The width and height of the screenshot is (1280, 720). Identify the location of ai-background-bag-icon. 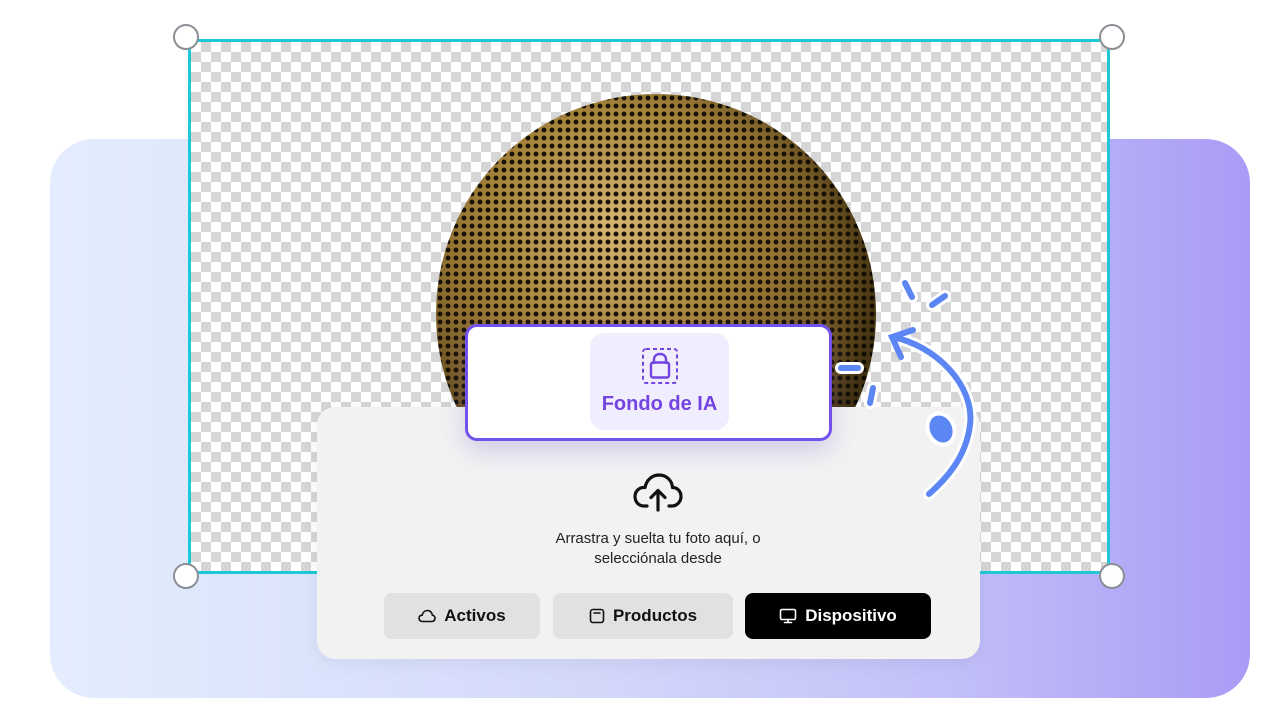
(660, 366).